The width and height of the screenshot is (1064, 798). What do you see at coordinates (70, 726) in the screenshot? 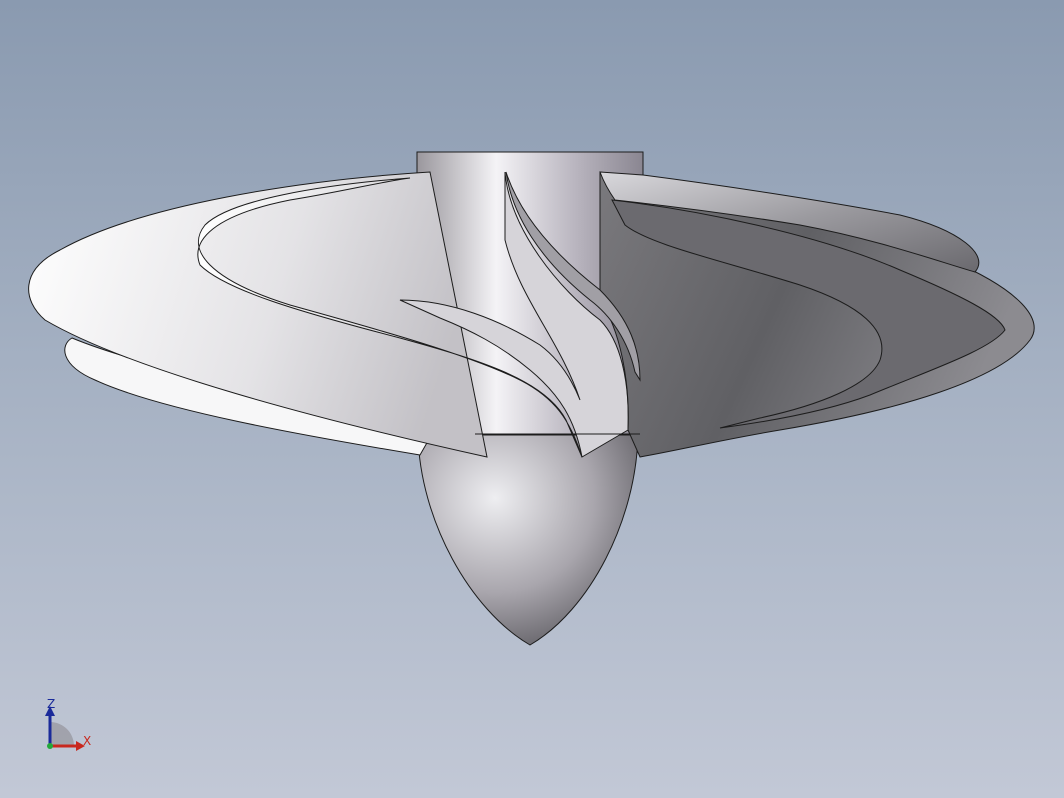
I see `view-triad: Z X` at bounding box center [70, 726].